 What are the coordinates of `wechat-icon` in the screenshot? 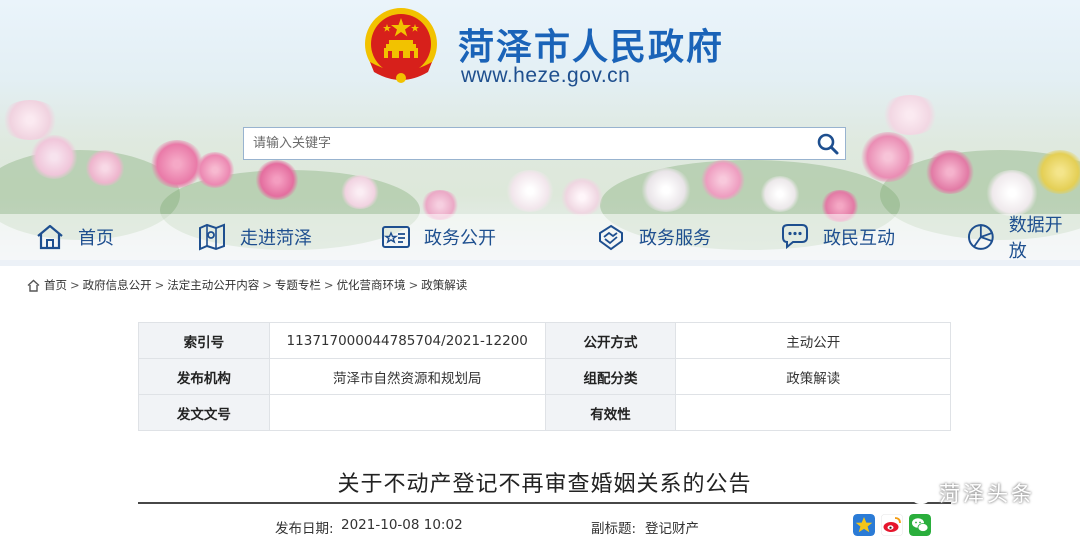 It's located at (920, 525).